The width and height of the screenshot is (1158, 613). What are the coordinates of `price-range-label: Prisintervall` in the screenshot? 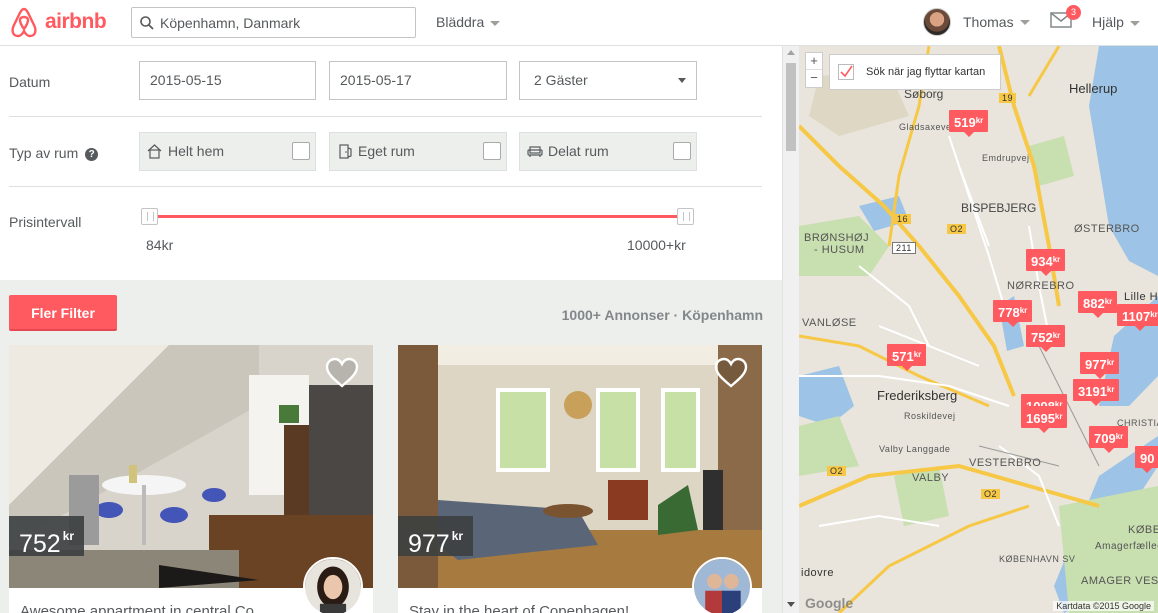 It's located at (45, 222).